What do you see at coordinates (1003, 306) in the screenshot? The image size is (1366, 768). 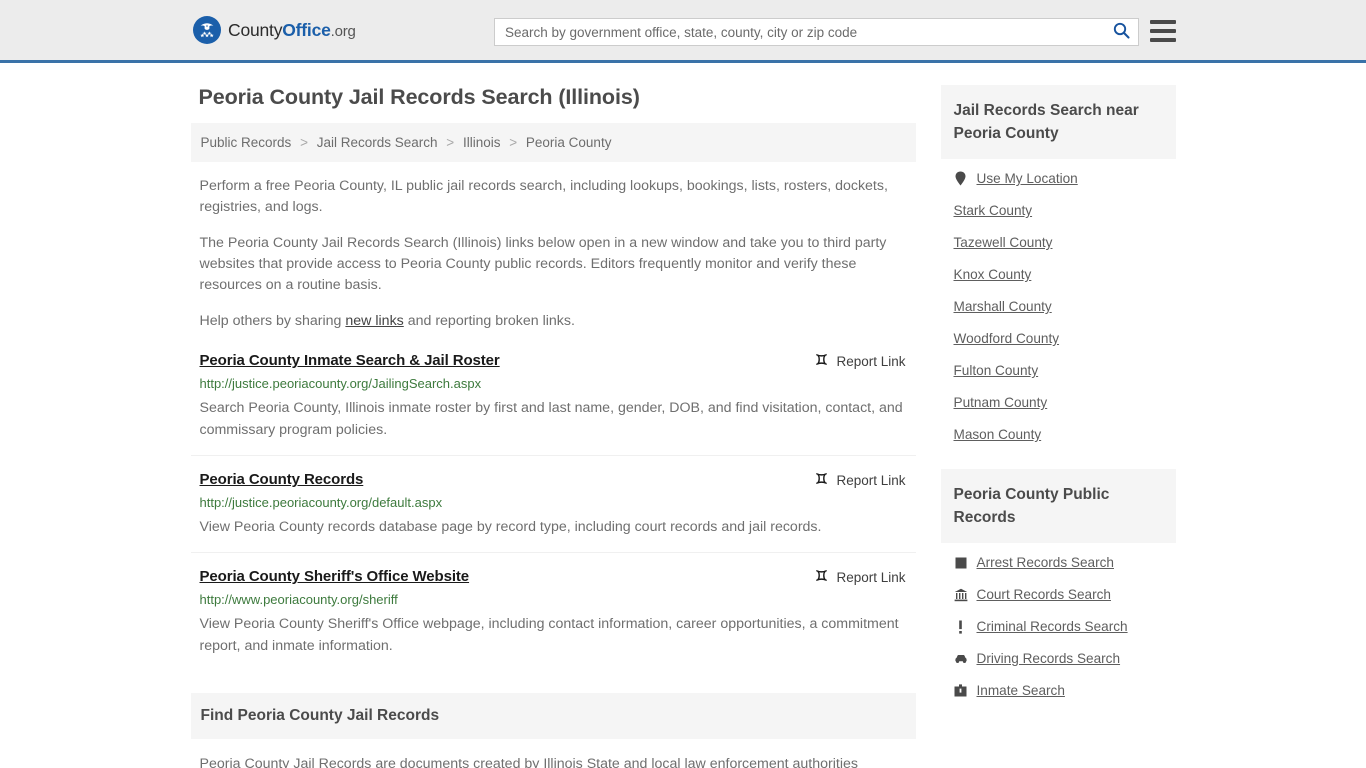 I see `sidebar-link-marshall-county: Marshall County` at bounding box center [1003, 306].